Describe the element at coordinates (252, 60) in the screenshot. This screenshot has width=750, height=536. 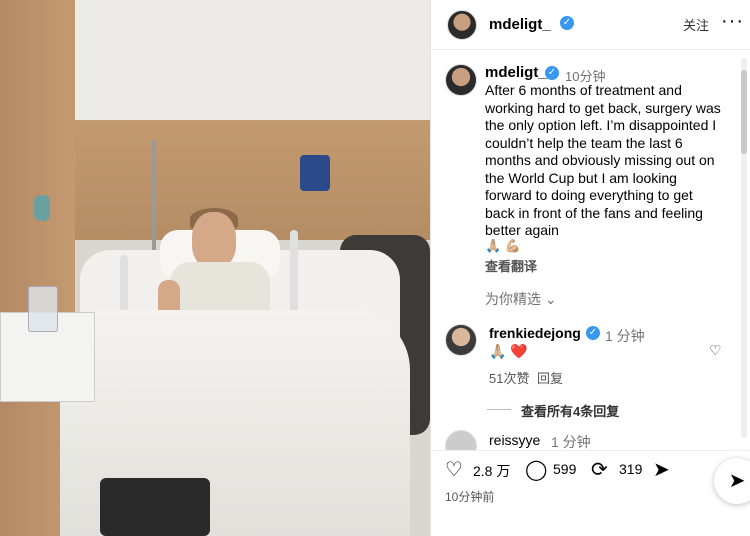
I see `wall-upper` at that location.